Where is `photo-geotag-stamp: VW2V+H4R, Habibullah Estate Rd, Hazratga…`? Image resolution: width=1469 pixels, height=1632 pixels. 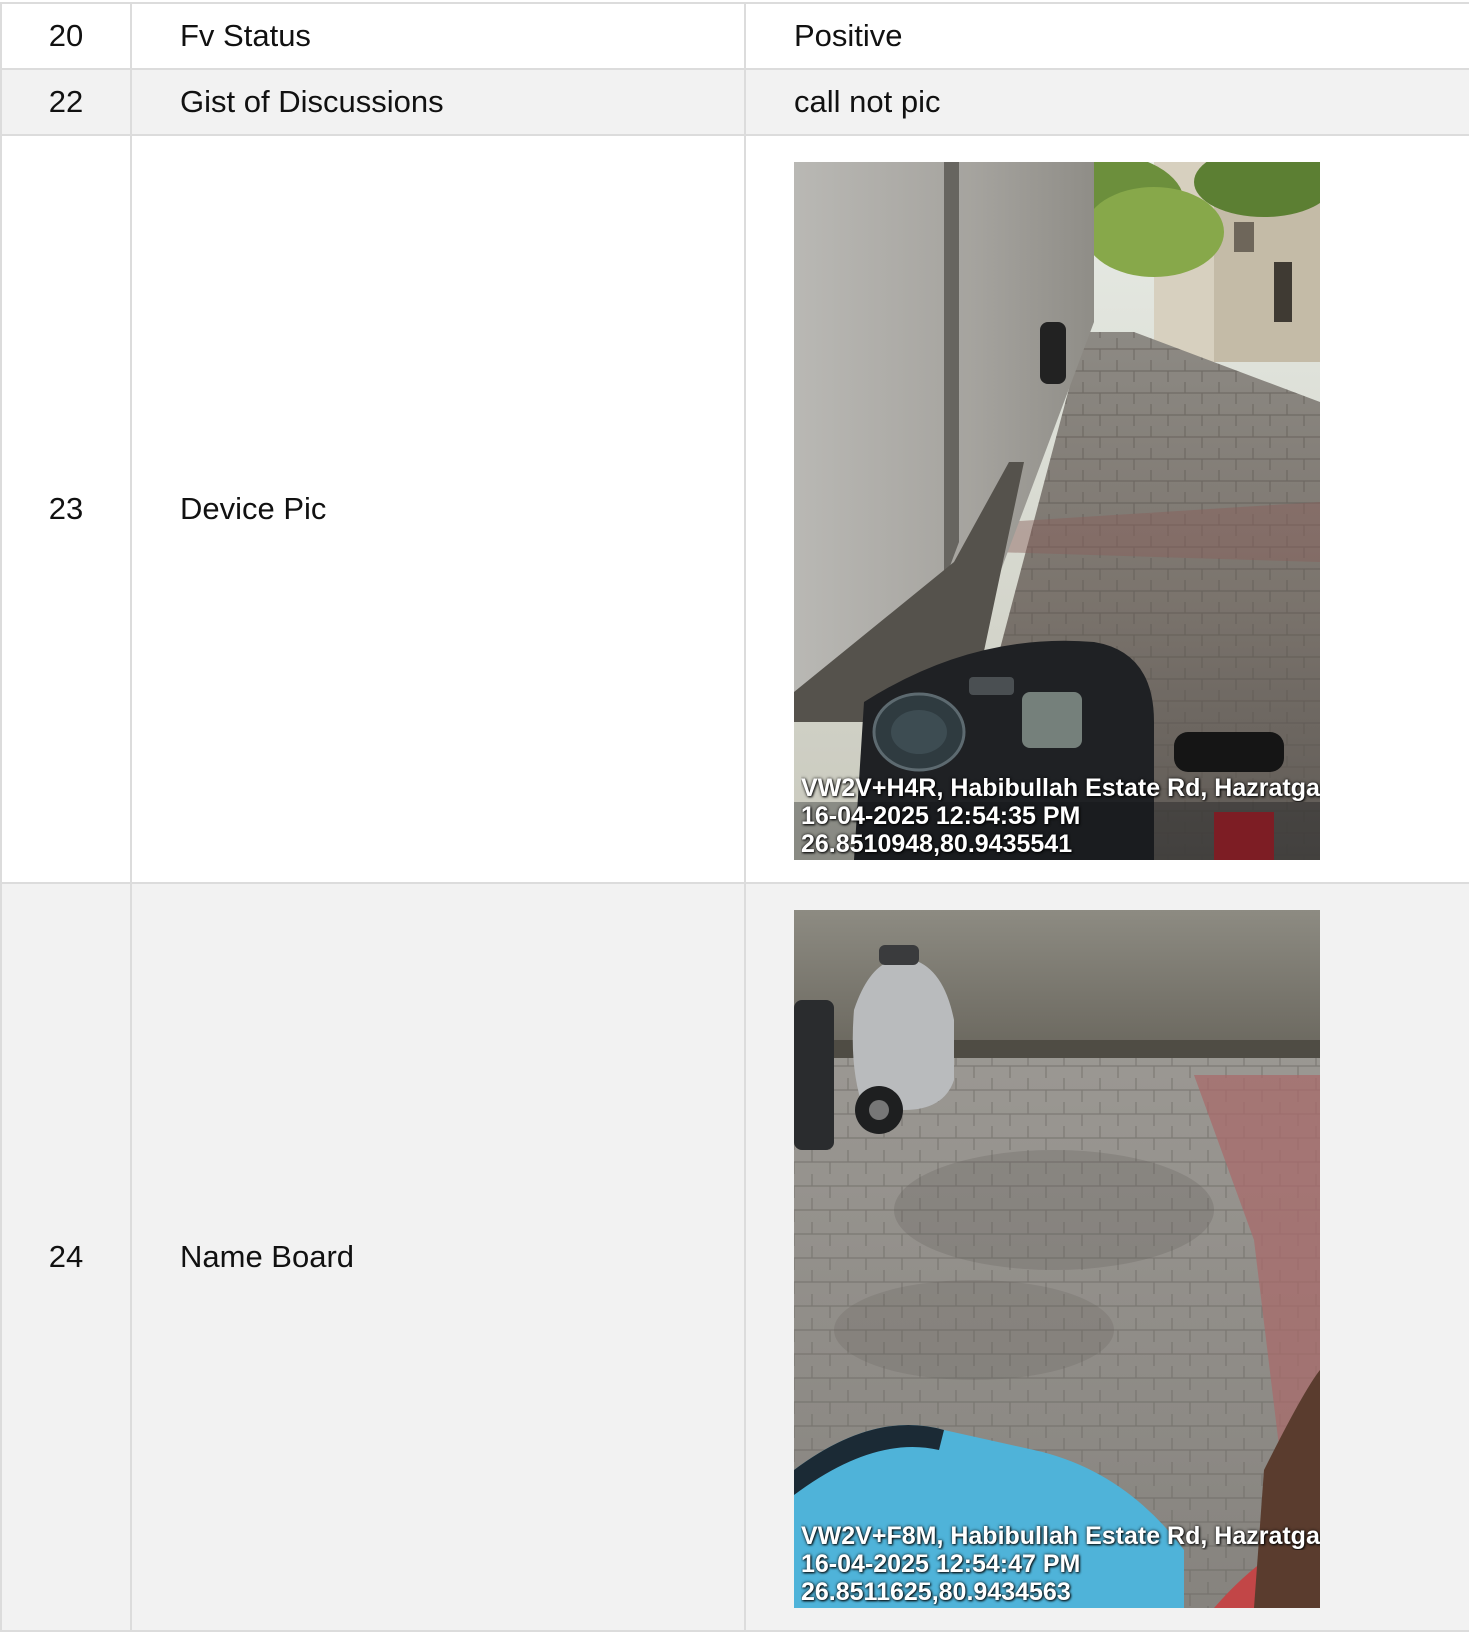
photo-geotag-stamp: VW2V+H4R, Habibullah Estate Rd, Hazratga… is located at coordinates (1060, 816).